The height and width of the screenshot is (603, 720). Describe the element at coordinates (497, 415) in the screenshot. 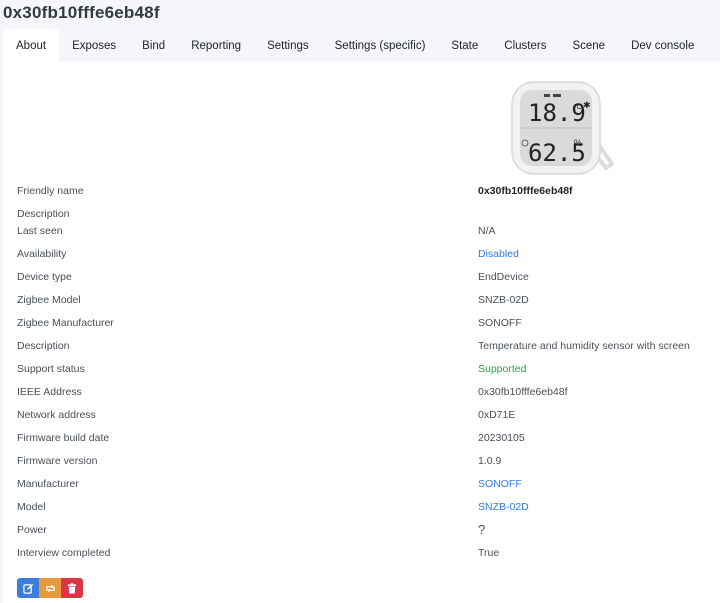

I see `row-value: 0xD71E` at that location.